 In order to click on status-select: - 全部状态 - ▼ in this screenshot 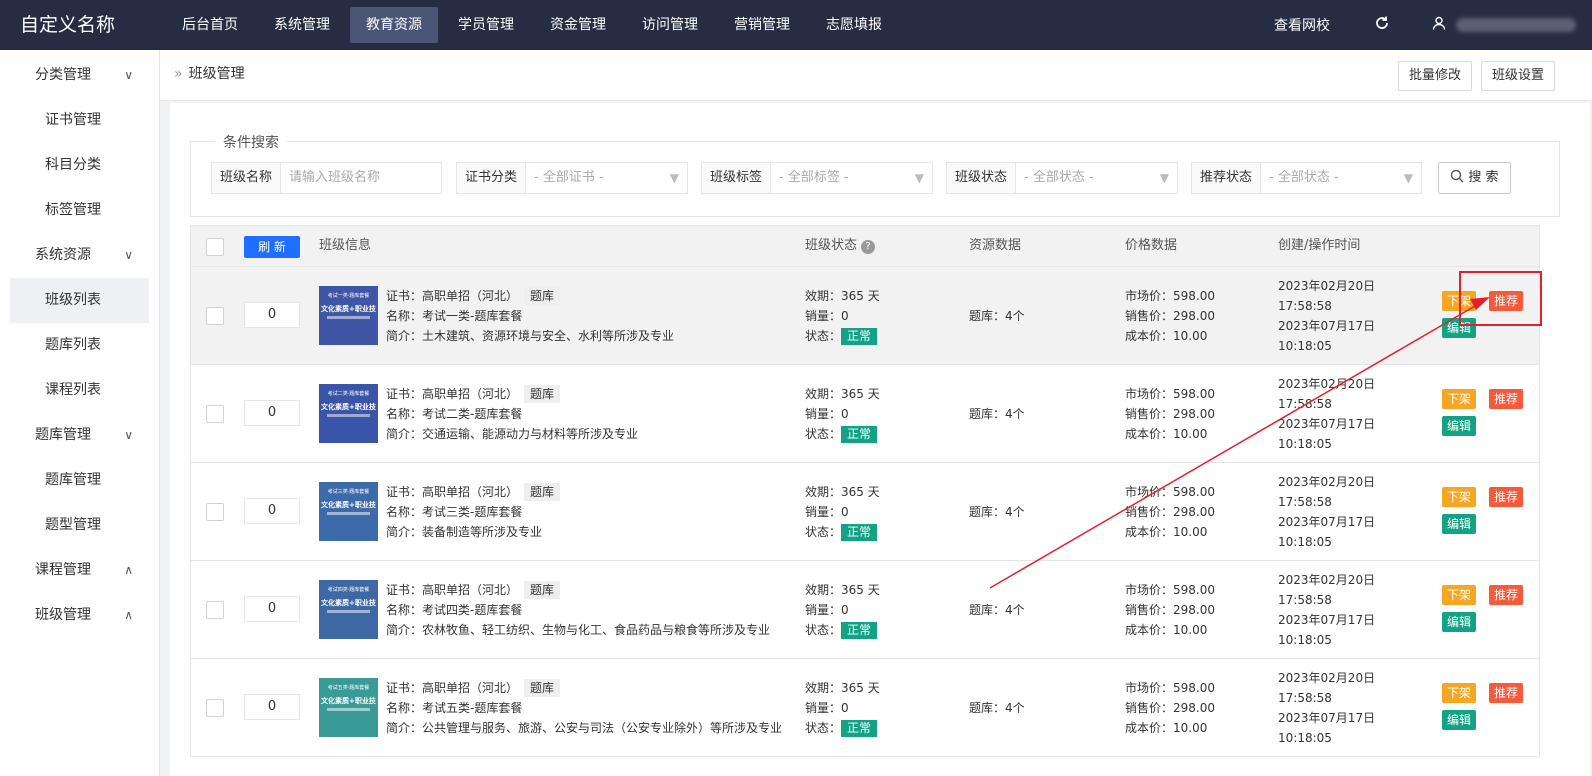, I will do `click(1096, 178)`.